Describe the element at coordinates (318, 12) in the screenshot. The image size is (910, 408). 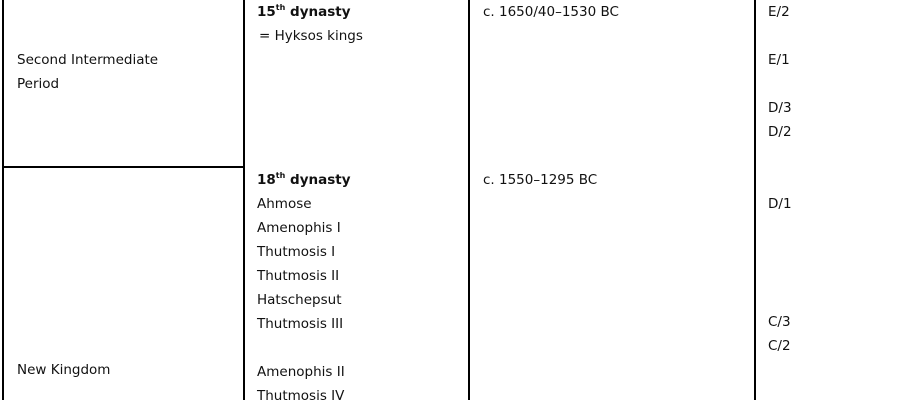
I see `dynasty-15-word: dynasty` at that location.